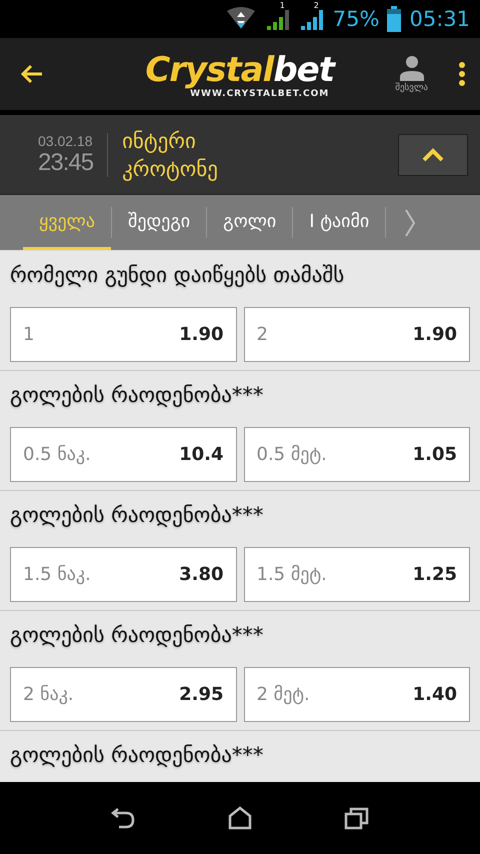  What do you see at coordinates (159, 222) in the screenshot?
I see `tab: შედეგი` at bounding box center [159, 222].